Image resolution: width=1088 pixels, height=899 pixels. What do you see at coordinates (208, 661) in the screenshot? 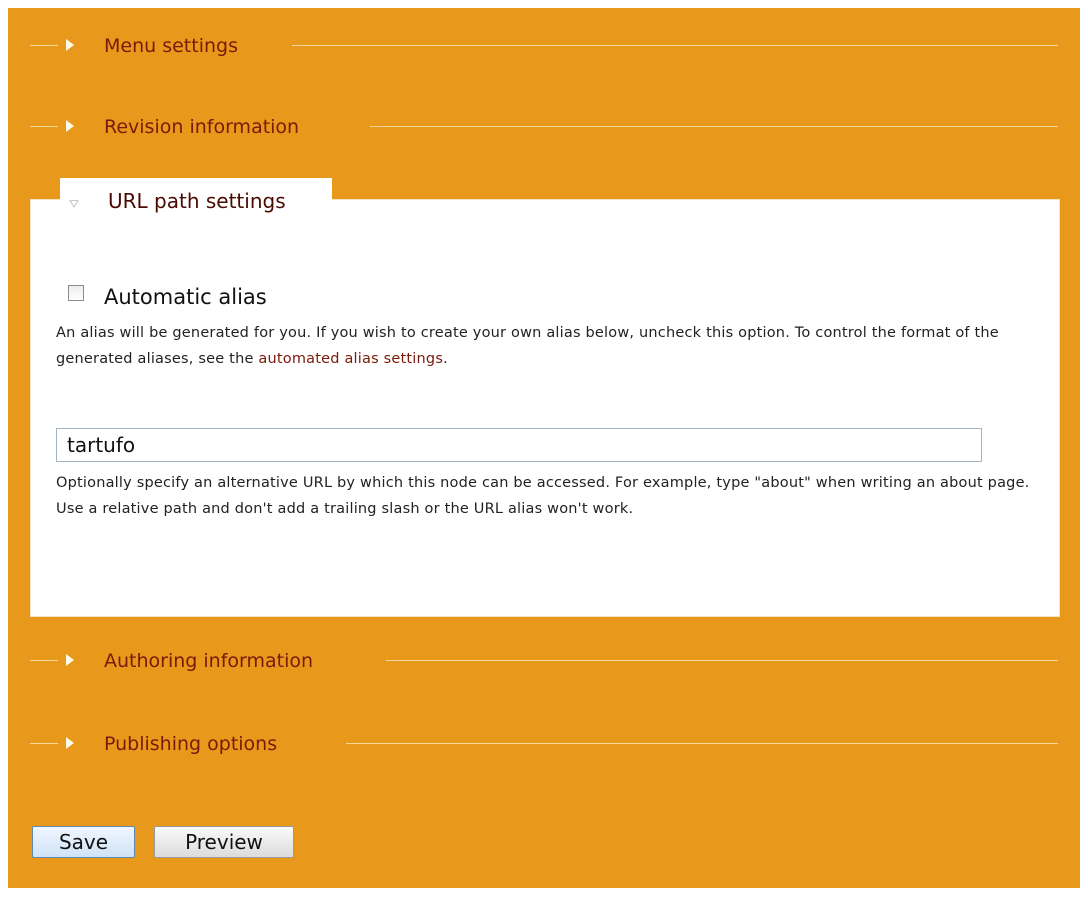
I see `authoring-information-toggle: Authoring information` at bounding box center [208, 661].